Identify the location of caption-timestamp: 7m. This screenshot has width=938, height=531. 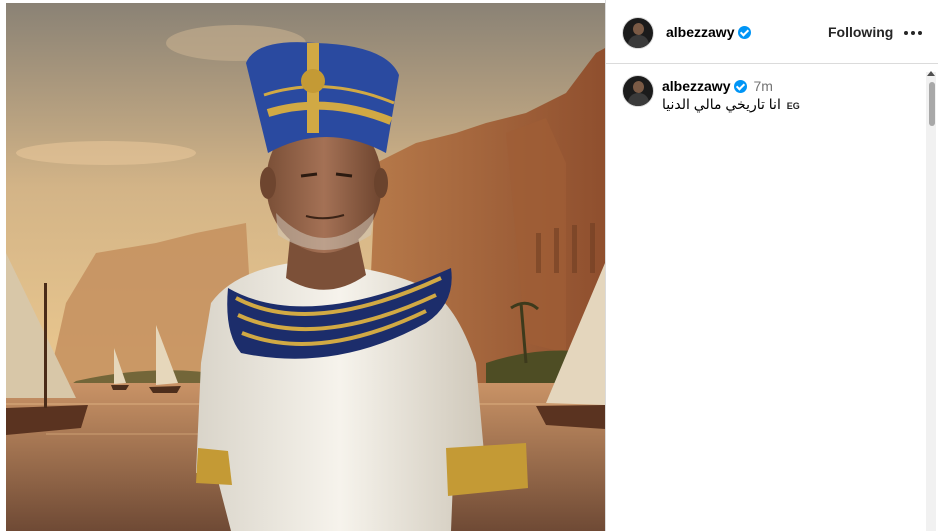
(762, 86).